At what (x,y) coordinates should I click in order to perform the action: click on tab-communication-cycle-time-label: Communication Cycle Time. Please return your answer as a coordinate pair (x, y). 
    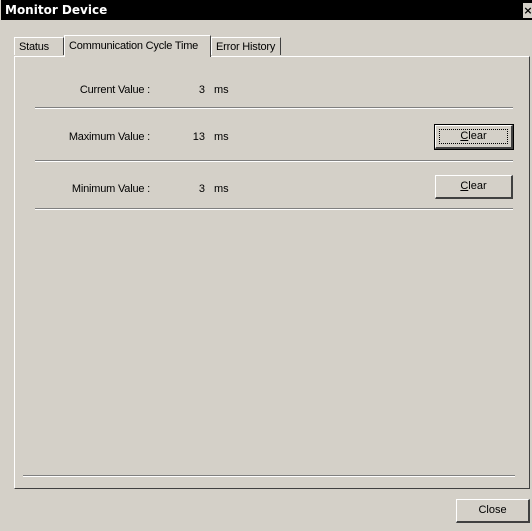
    Looking at the image, I should click on (134, 46).